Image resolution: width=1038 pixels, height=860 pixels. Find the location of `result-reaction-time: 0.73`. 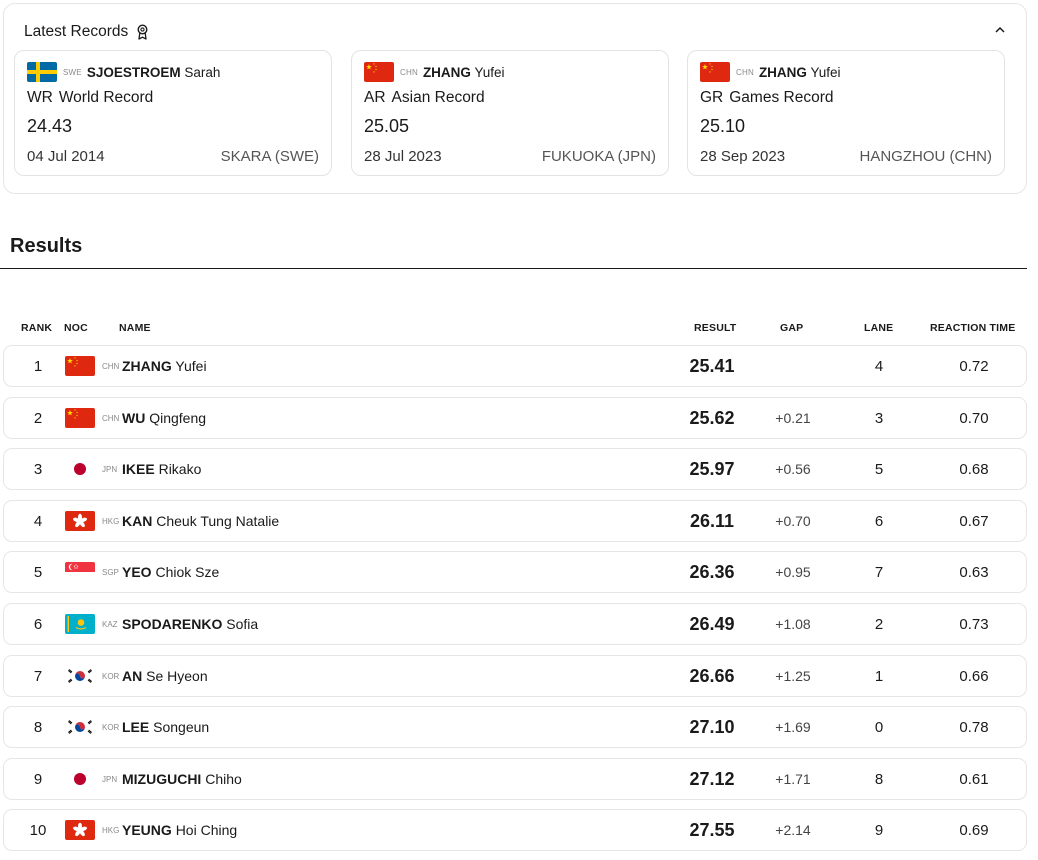

result-reaction-time: 0.73 is located at coordinates (974, 624).